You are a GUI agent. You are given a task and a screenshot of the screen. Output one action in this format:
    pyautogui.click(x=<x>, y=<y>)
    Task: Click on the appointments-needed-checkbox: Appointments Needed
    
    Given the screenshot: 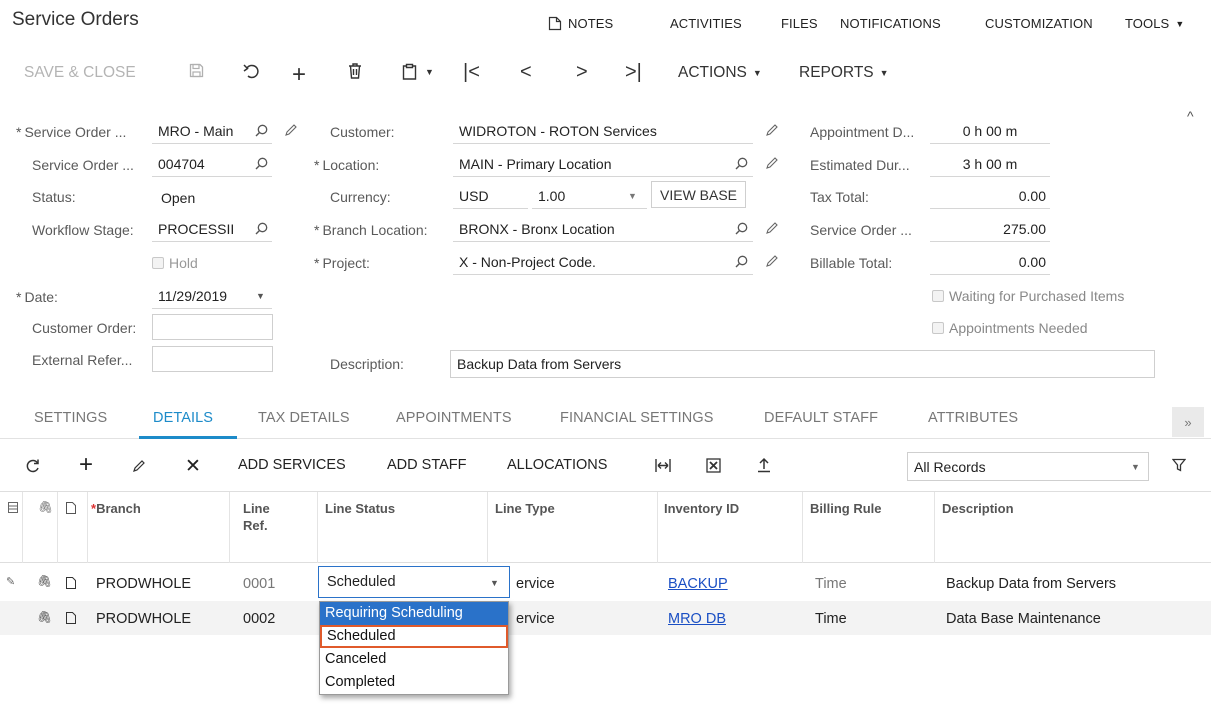 What is the action you would take?
    pyautogui.click(x=1010, y=328)
    